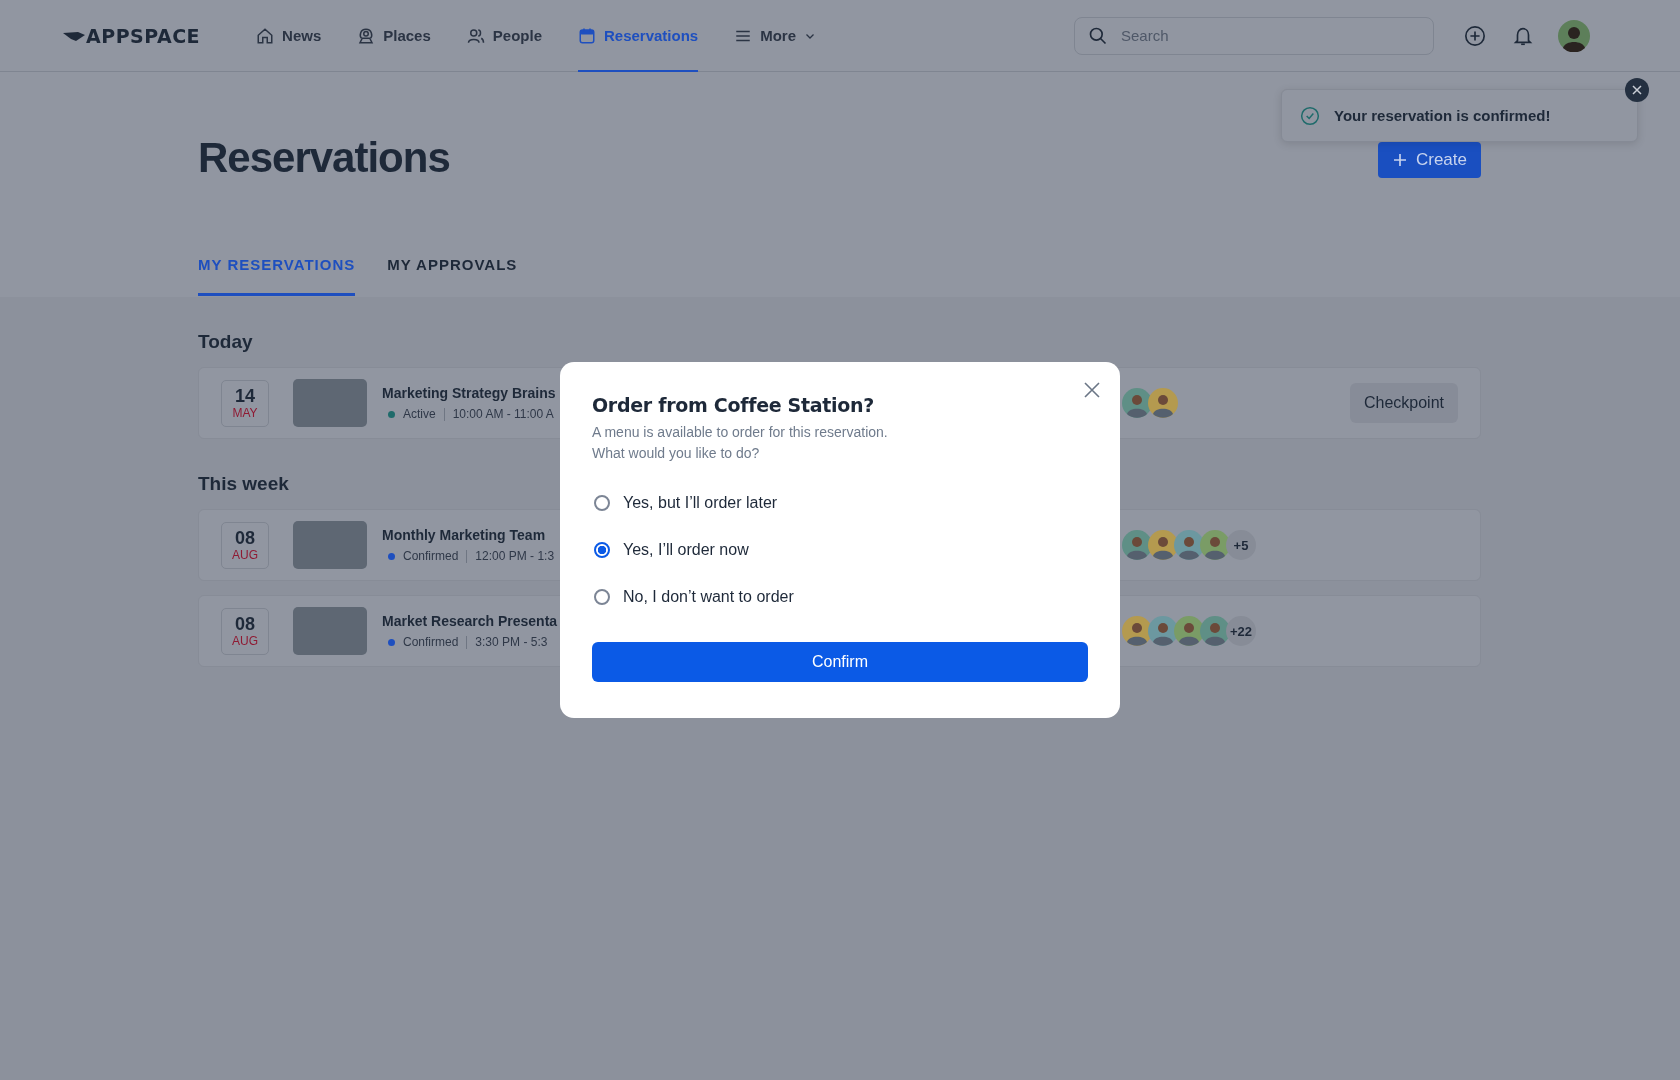 The width and height of the screenshot is (1680, 1080). What do you see at coordinates (733, 405) in the screenshot?
I see `dialog-title: Order from Coffee Station?` at bounding box center [733, 405].